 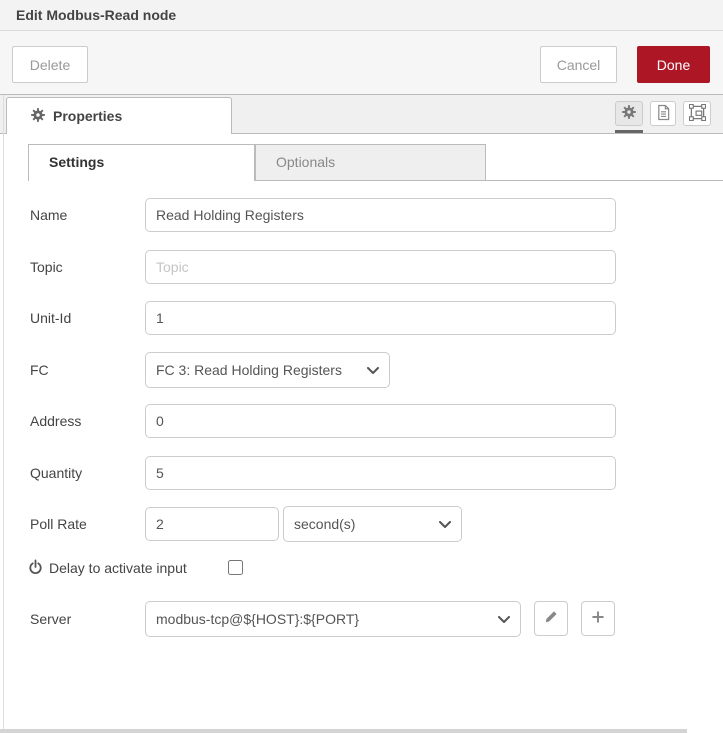 What do you see at coordinates (372, 524) in the screenshot?
I see `poll-rate-unit-select: second(s)` at bounding box center [372, 524].